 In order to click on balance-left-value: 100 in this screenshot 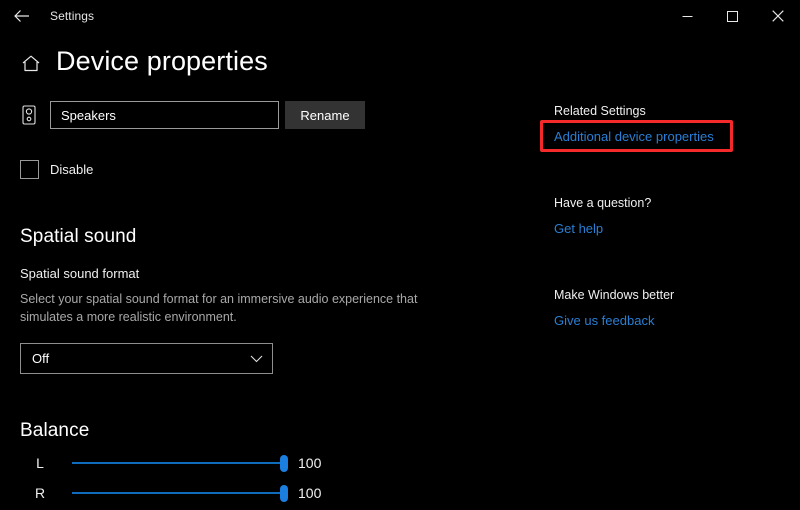, I will do `click(310, 463)`.